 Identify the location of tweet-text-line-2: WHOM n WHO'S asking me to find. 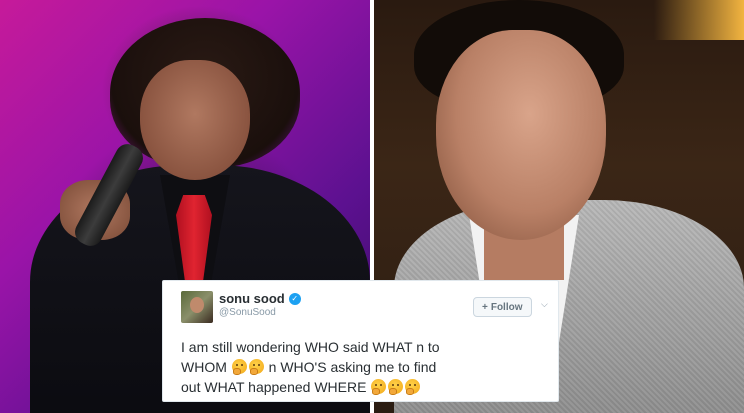
(366, 367).